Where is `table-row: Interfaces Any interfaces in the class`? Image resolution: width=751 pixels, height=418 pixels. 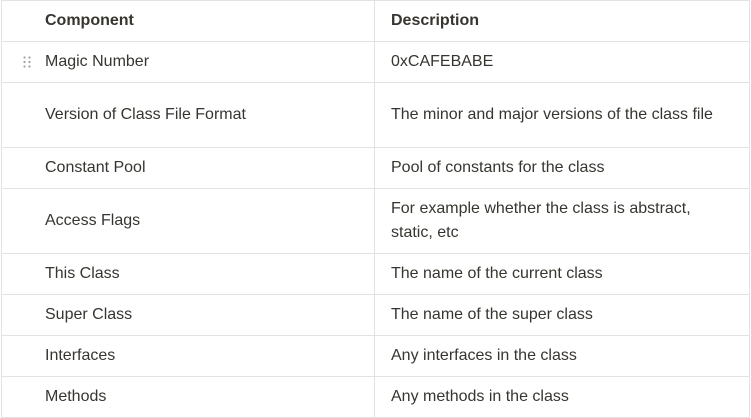 table-row: Interfaces Any interfaces in the class is located at coordinates (375, 356).